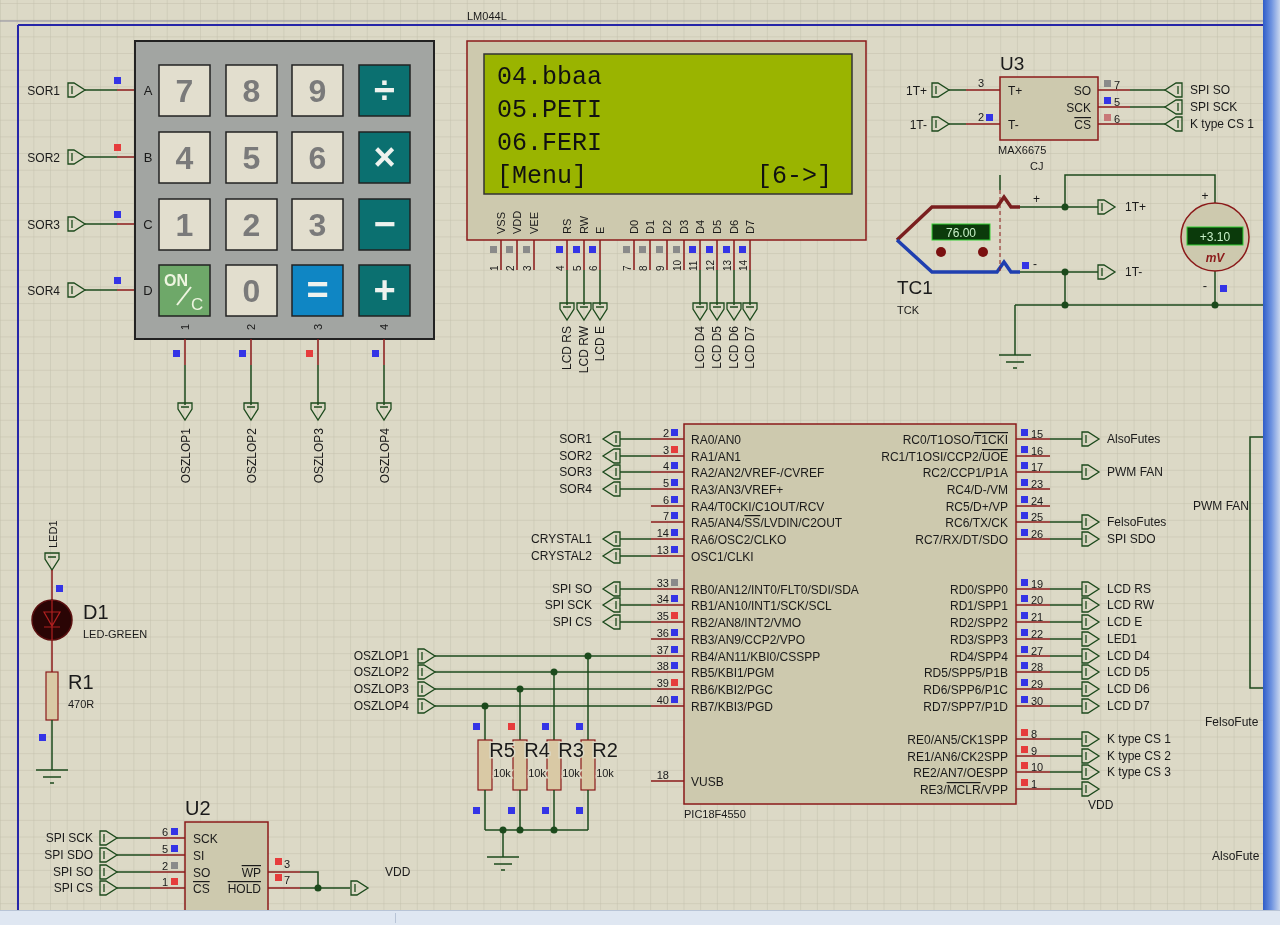 The image size is (1280, 925). What do you see at coordinates (1037, 451) in the screenshot?
I see `pin-number: 16` at bounding box center [1037, 451].